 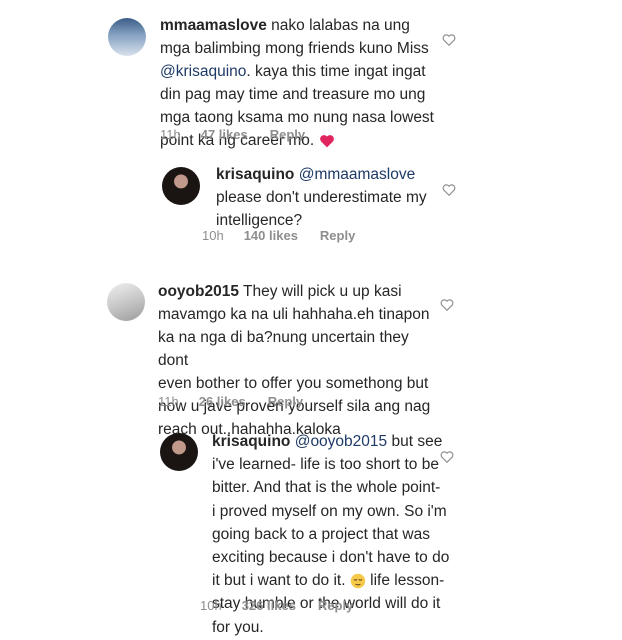 I want to click on mention-link: @krisaquino, so click(x=203, y=71).